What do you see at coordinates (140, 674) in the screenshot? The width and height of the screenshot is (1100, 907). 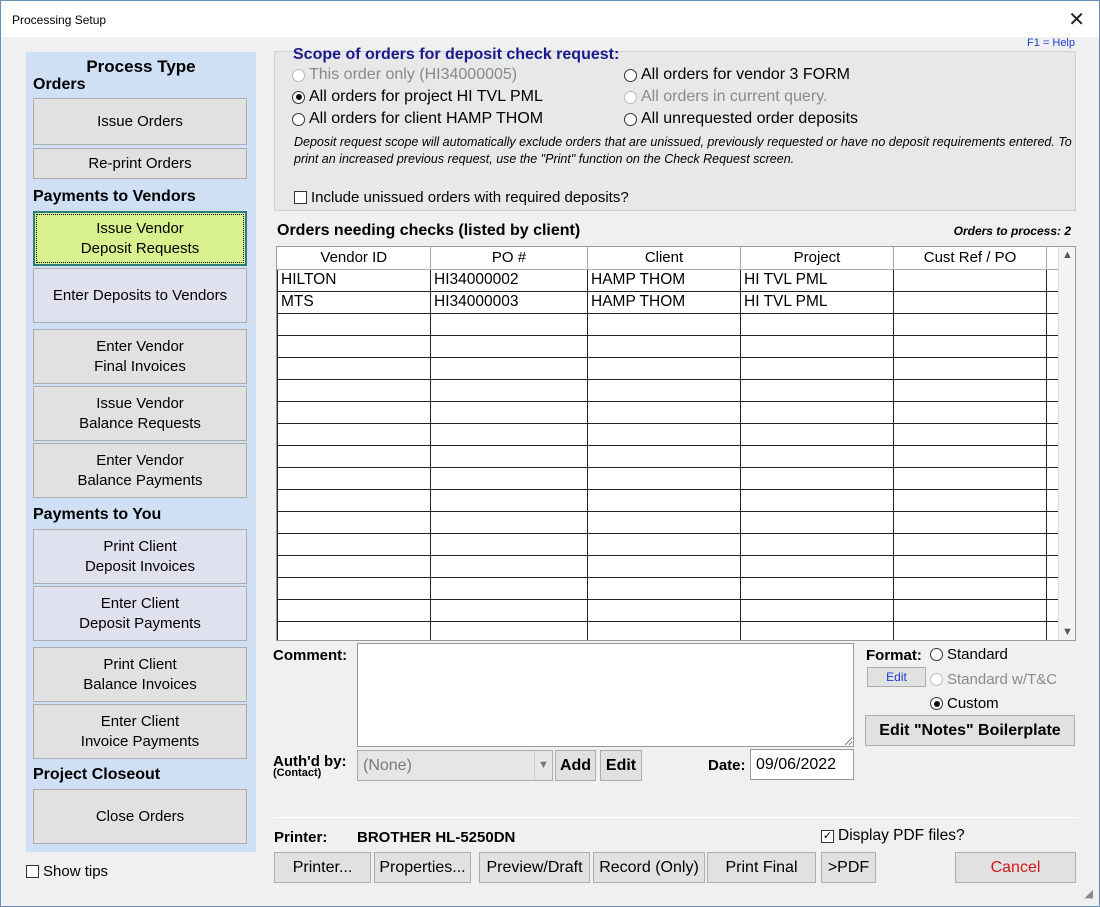 I see `print-client-balance-invoices-button: Print Client Balance Invoices` at bounding box center [140, 674].